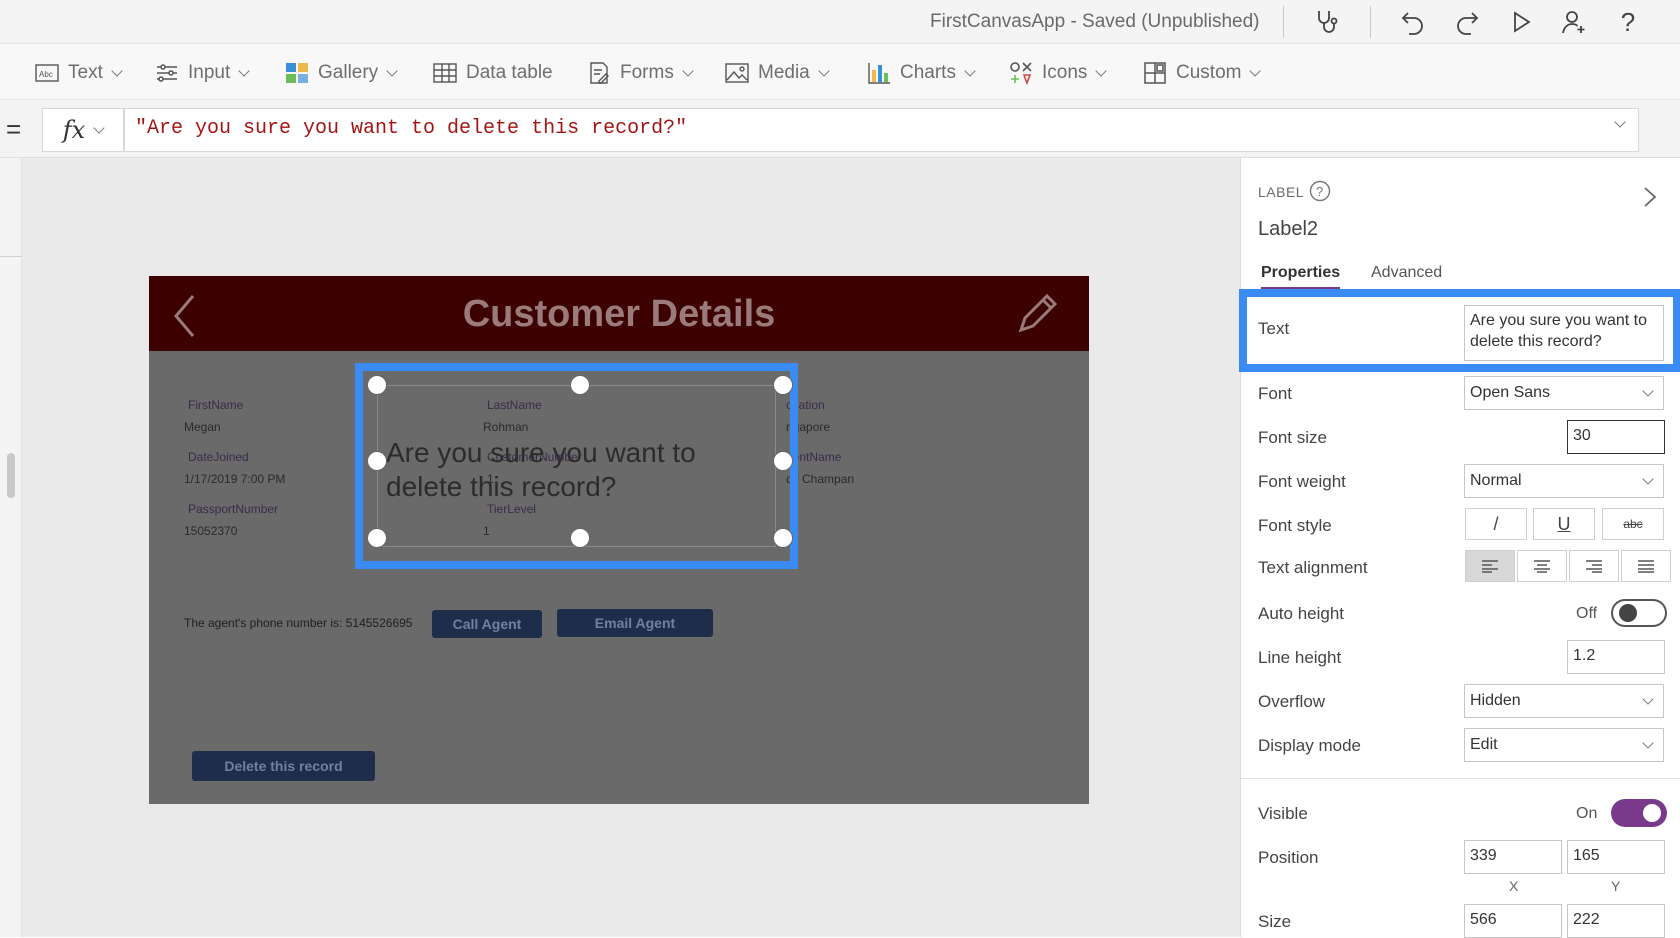 Image resolution: width=1680 pixels, height=938 pixels. Describe the element at coordinates (1564, 745) in the screenshot. I see `display-mode-dropdown: Edit` at that location.